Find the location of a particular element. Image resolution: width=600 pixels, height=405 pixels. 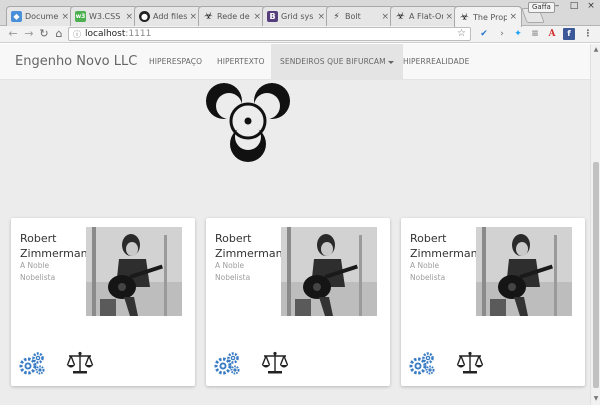

browser-tab: ⚡ Bolt × is located at coordinates (360, 16).